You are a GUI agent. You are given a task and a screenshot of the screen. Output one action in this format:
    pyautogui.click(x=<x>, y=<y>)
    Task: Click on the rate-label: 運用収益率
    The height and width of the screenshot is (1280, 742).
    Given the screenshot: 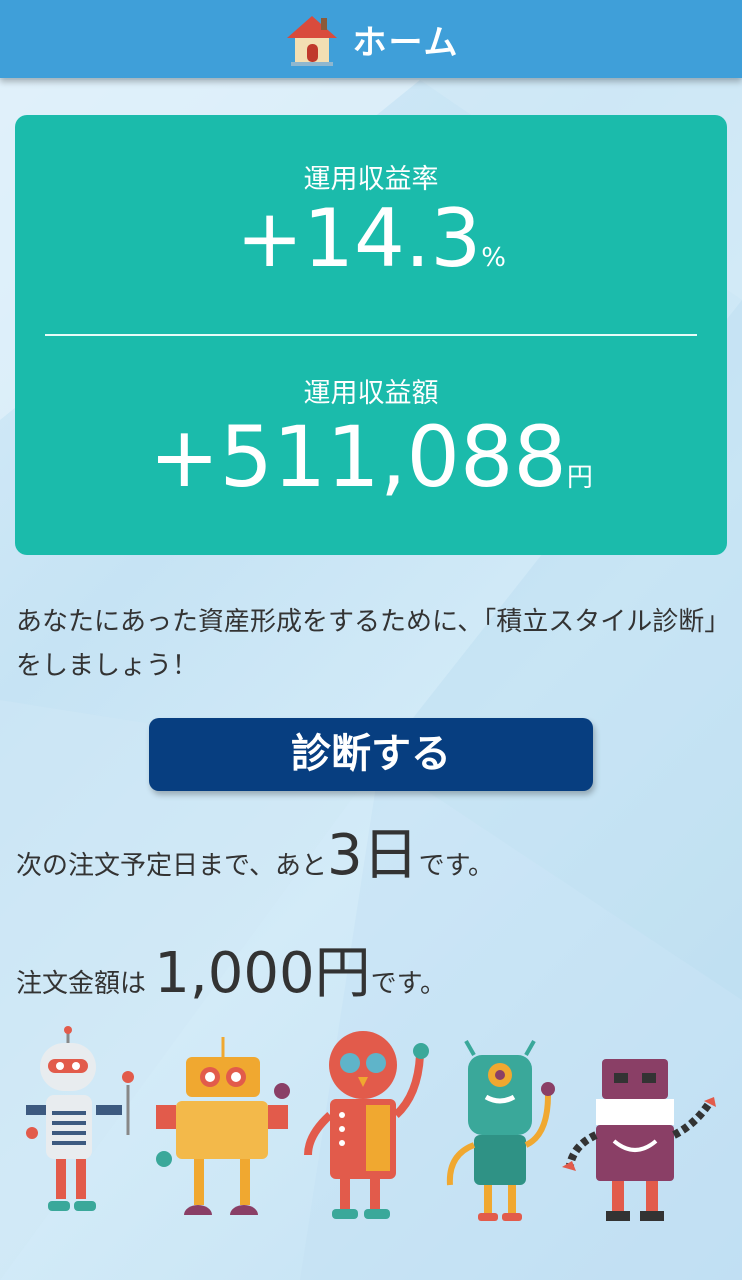 What is the action you would take?
    pyautogui.click(x=371, y=179)
    